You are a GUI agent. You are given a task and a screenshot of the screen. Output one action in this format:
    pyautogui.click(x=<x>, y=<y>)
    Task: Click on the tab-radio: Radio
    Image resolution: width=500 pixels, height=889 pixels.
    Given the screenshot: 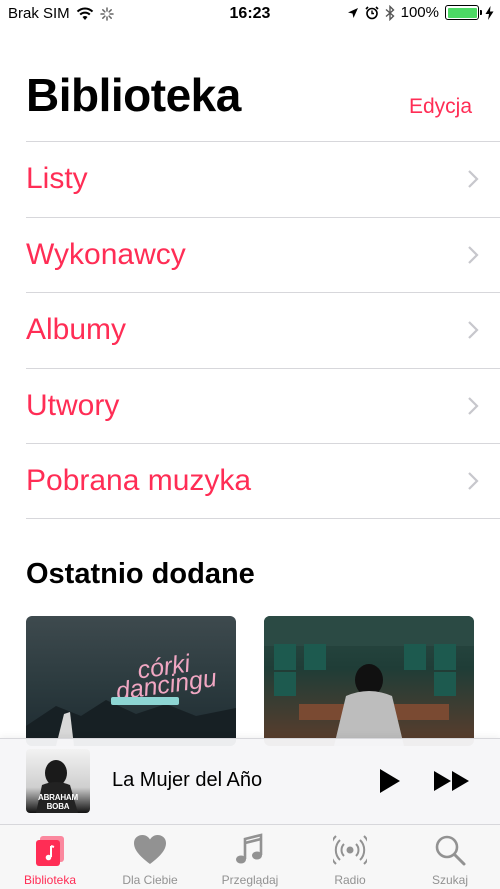 What is the action you would take?
    pyautogui.click(x=350, y=857)
    